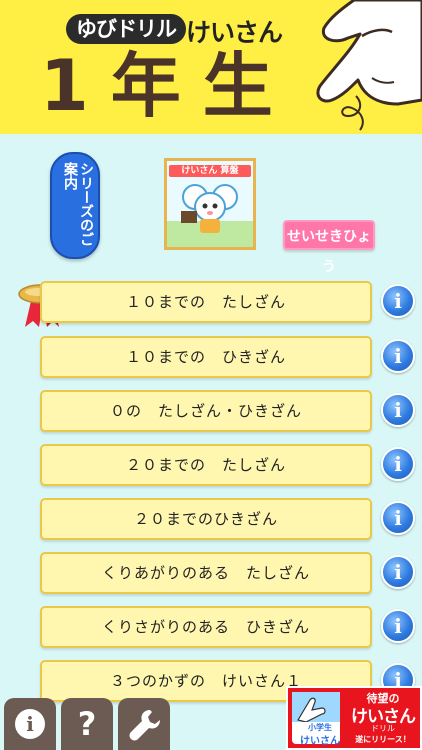 The image size is (422, 750). What do you see at coordinates (206, 519) in the screenshot?
I see `lesson-button-5: ２０までのひきざん` at bounding box center [206, 519].